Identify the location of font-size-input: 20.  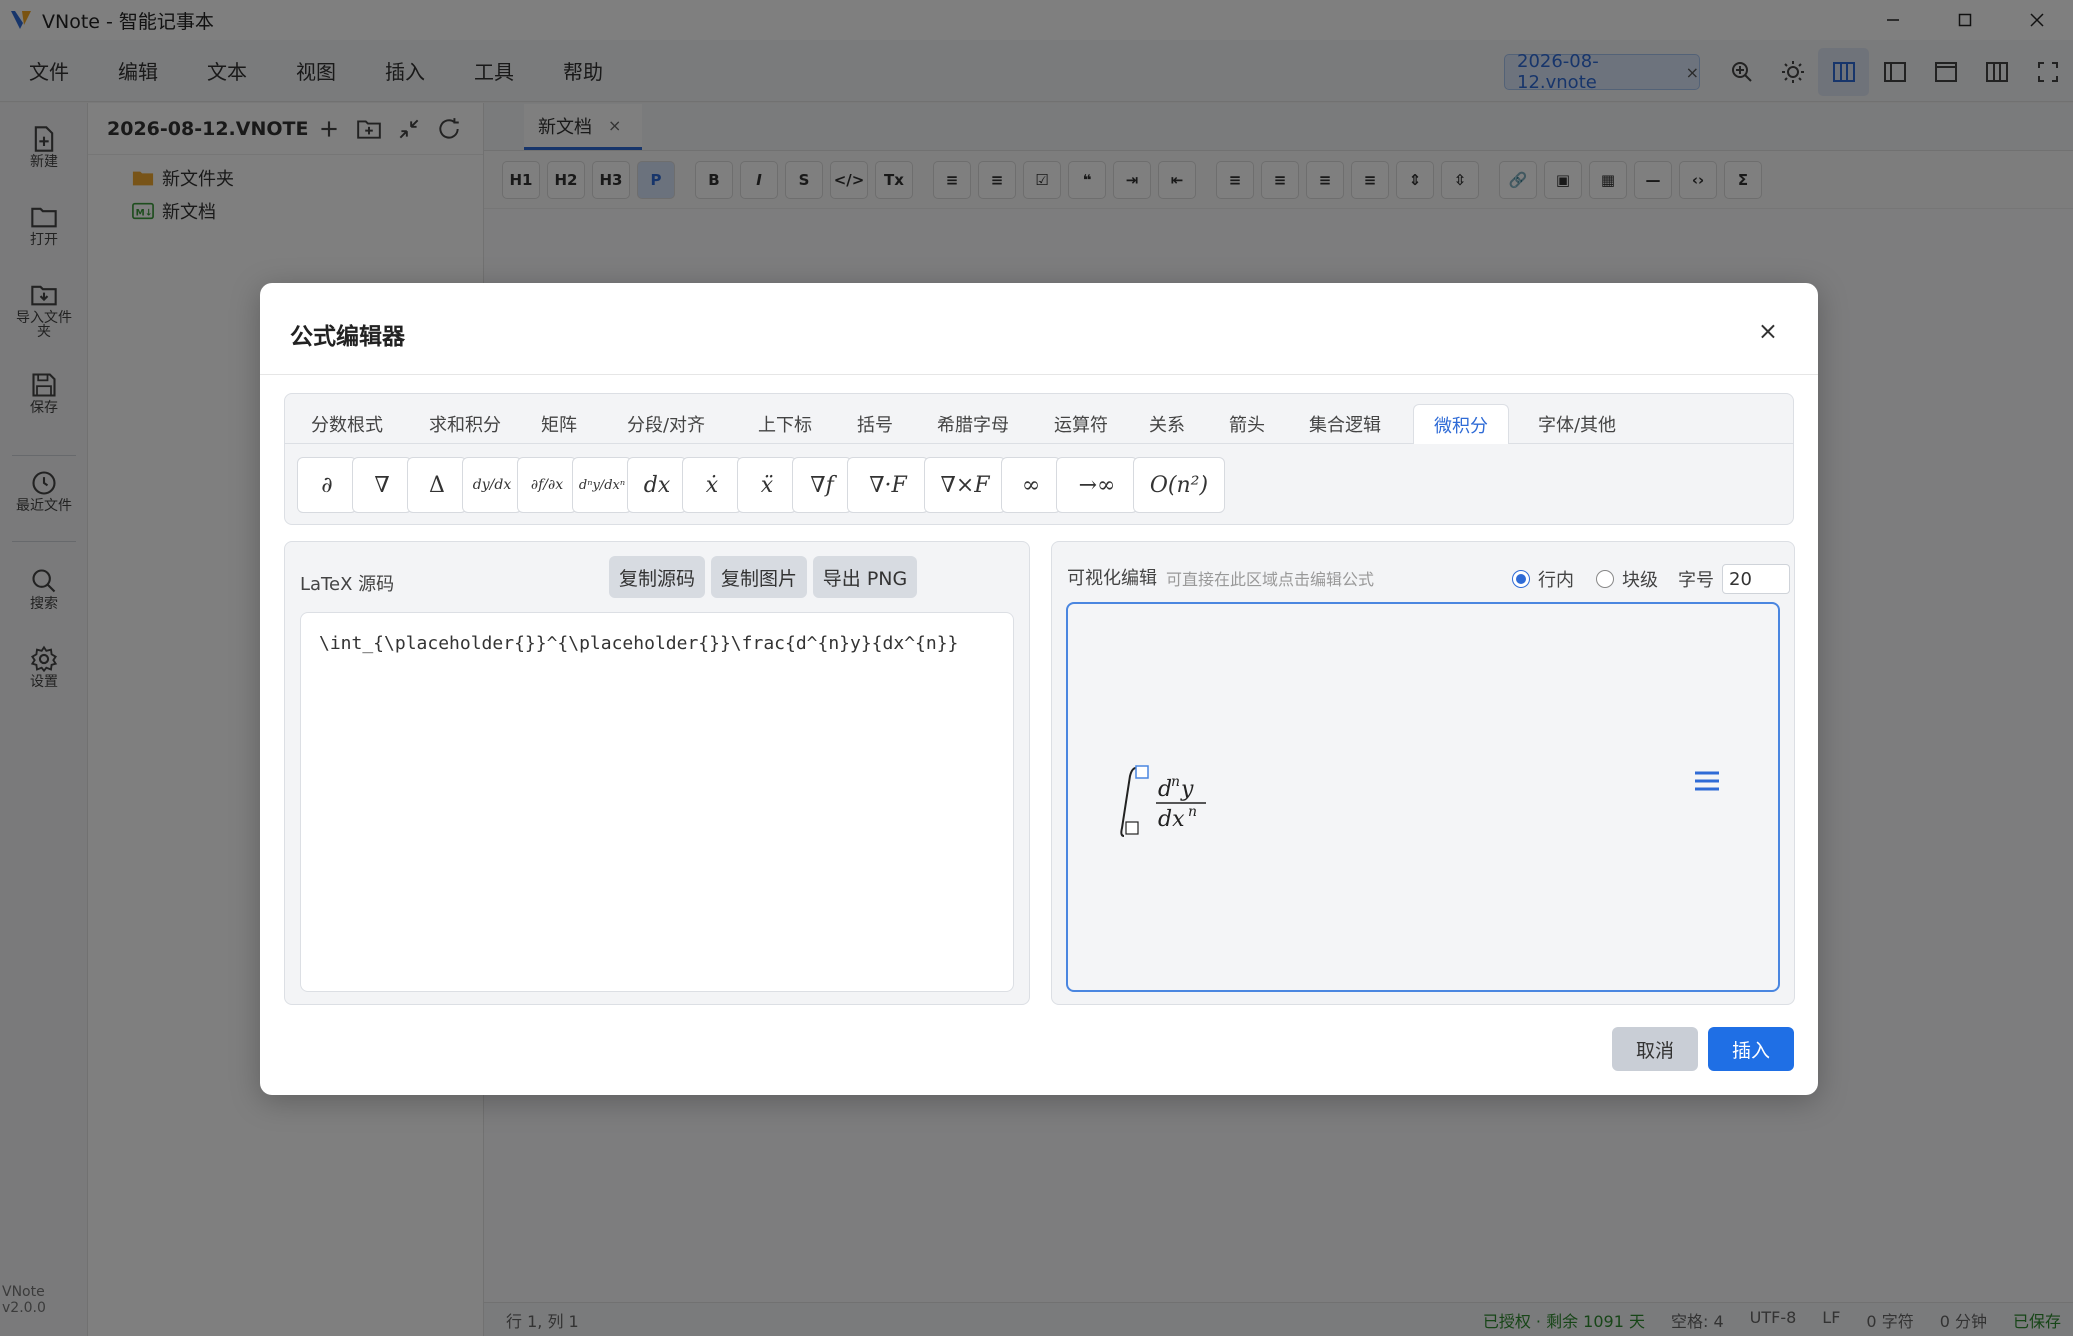
(1756, 579).